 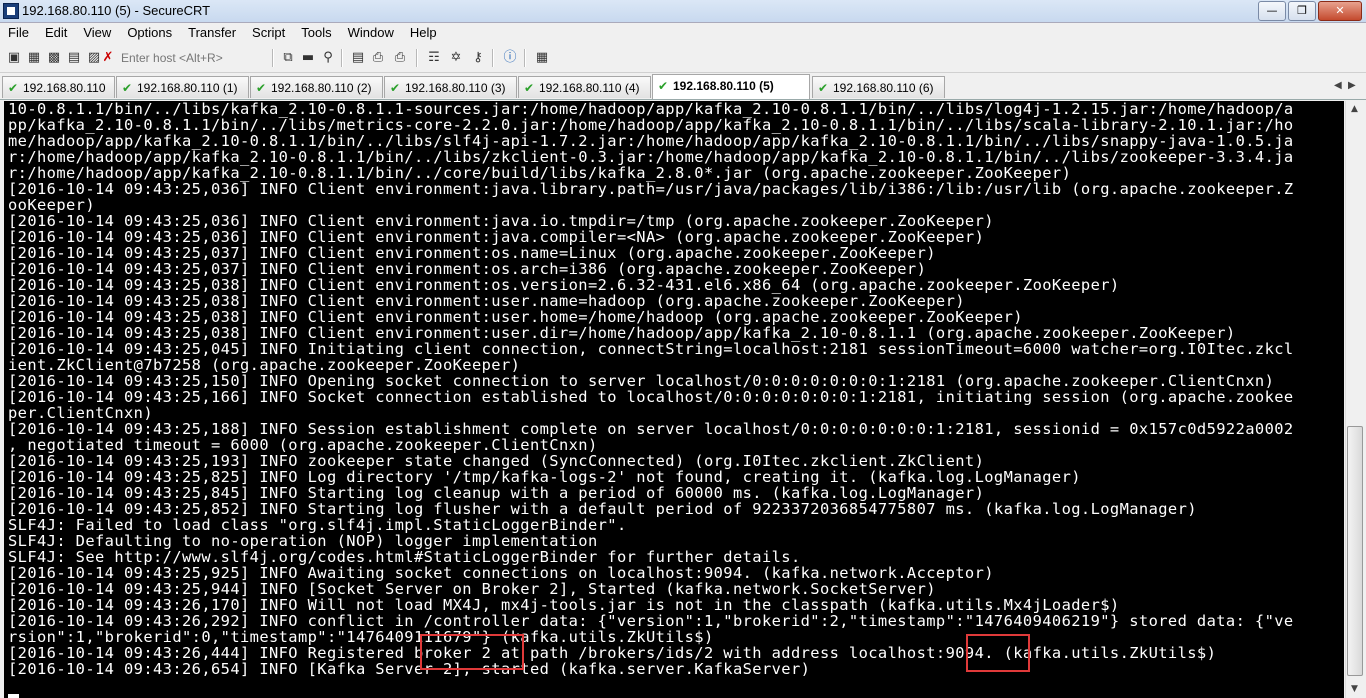 What do you see at coordinates (423, 33) in the screenshot?
I see `menu-help: Help` at bounding box center [423, 33].